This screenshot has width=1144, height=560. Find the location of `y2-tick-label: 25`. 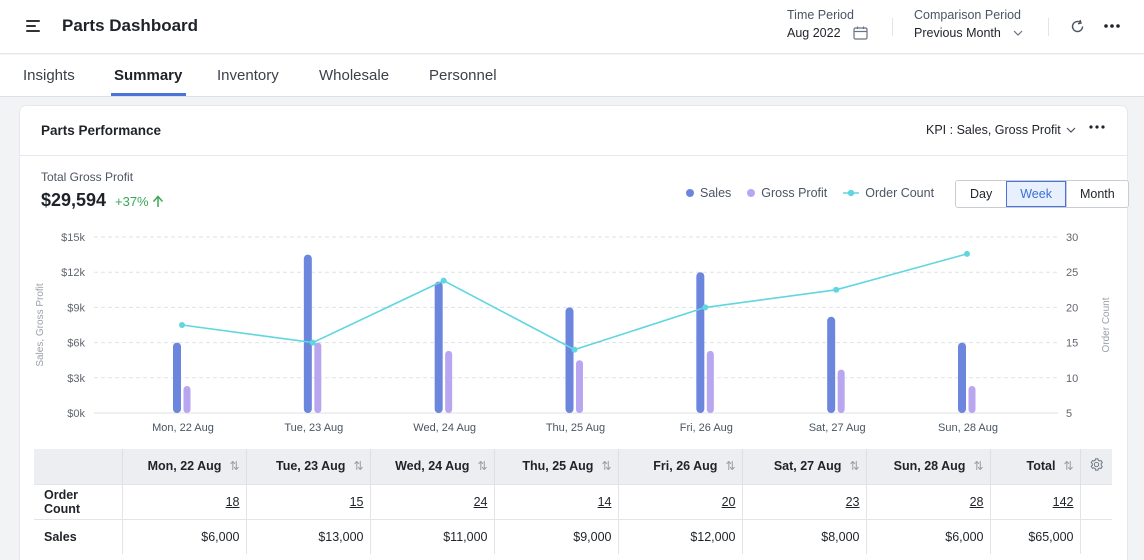

y2-tick-label: 25 is located at coordinates (1072, 273).